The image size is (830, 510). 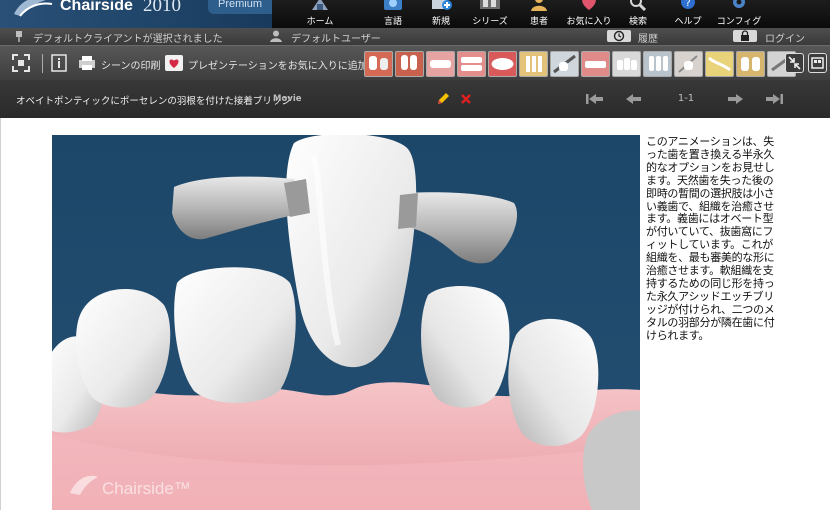 I want to click on login-button, so click(x=745, y=36).